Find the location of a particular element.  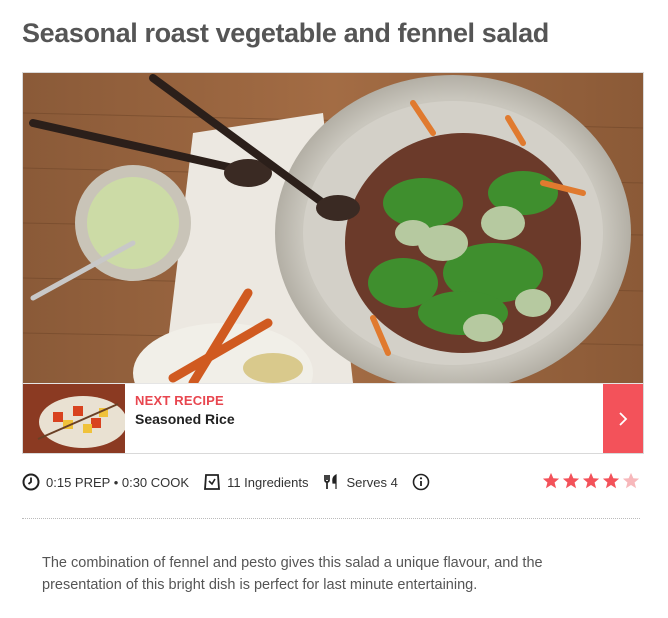

clock-icon is located at coordinates (31, 482).